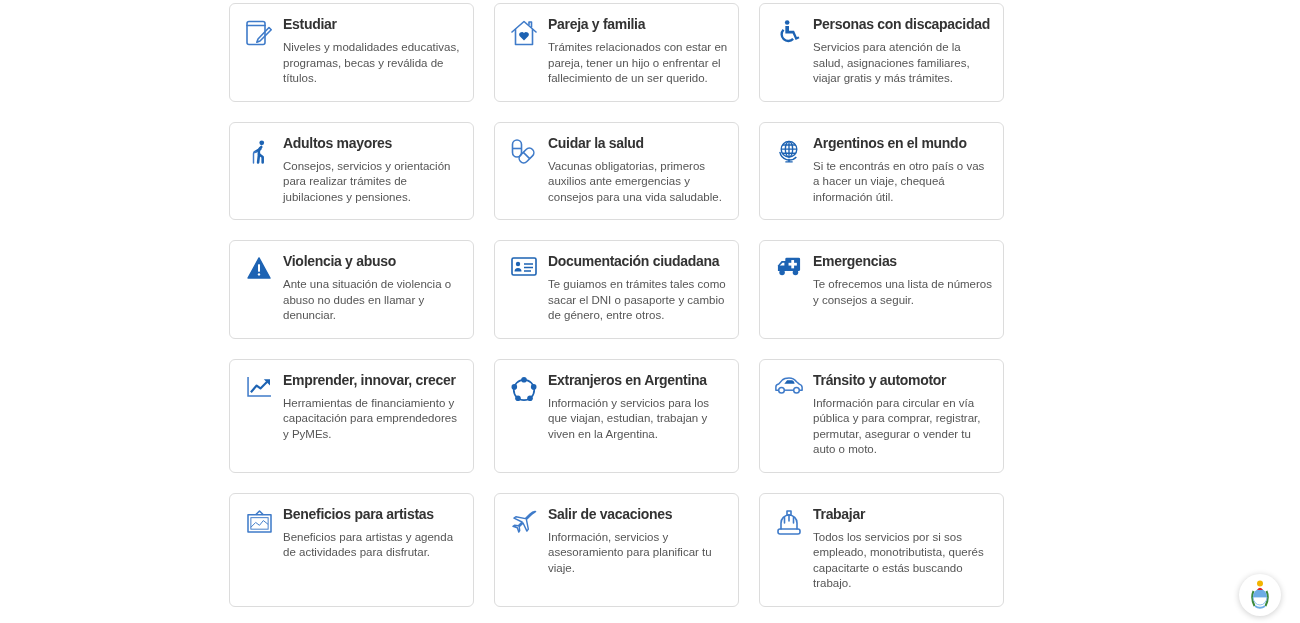 This screenshot has width=1300, height=623. I want to click on wheelchair-icon, so click(789, 32).